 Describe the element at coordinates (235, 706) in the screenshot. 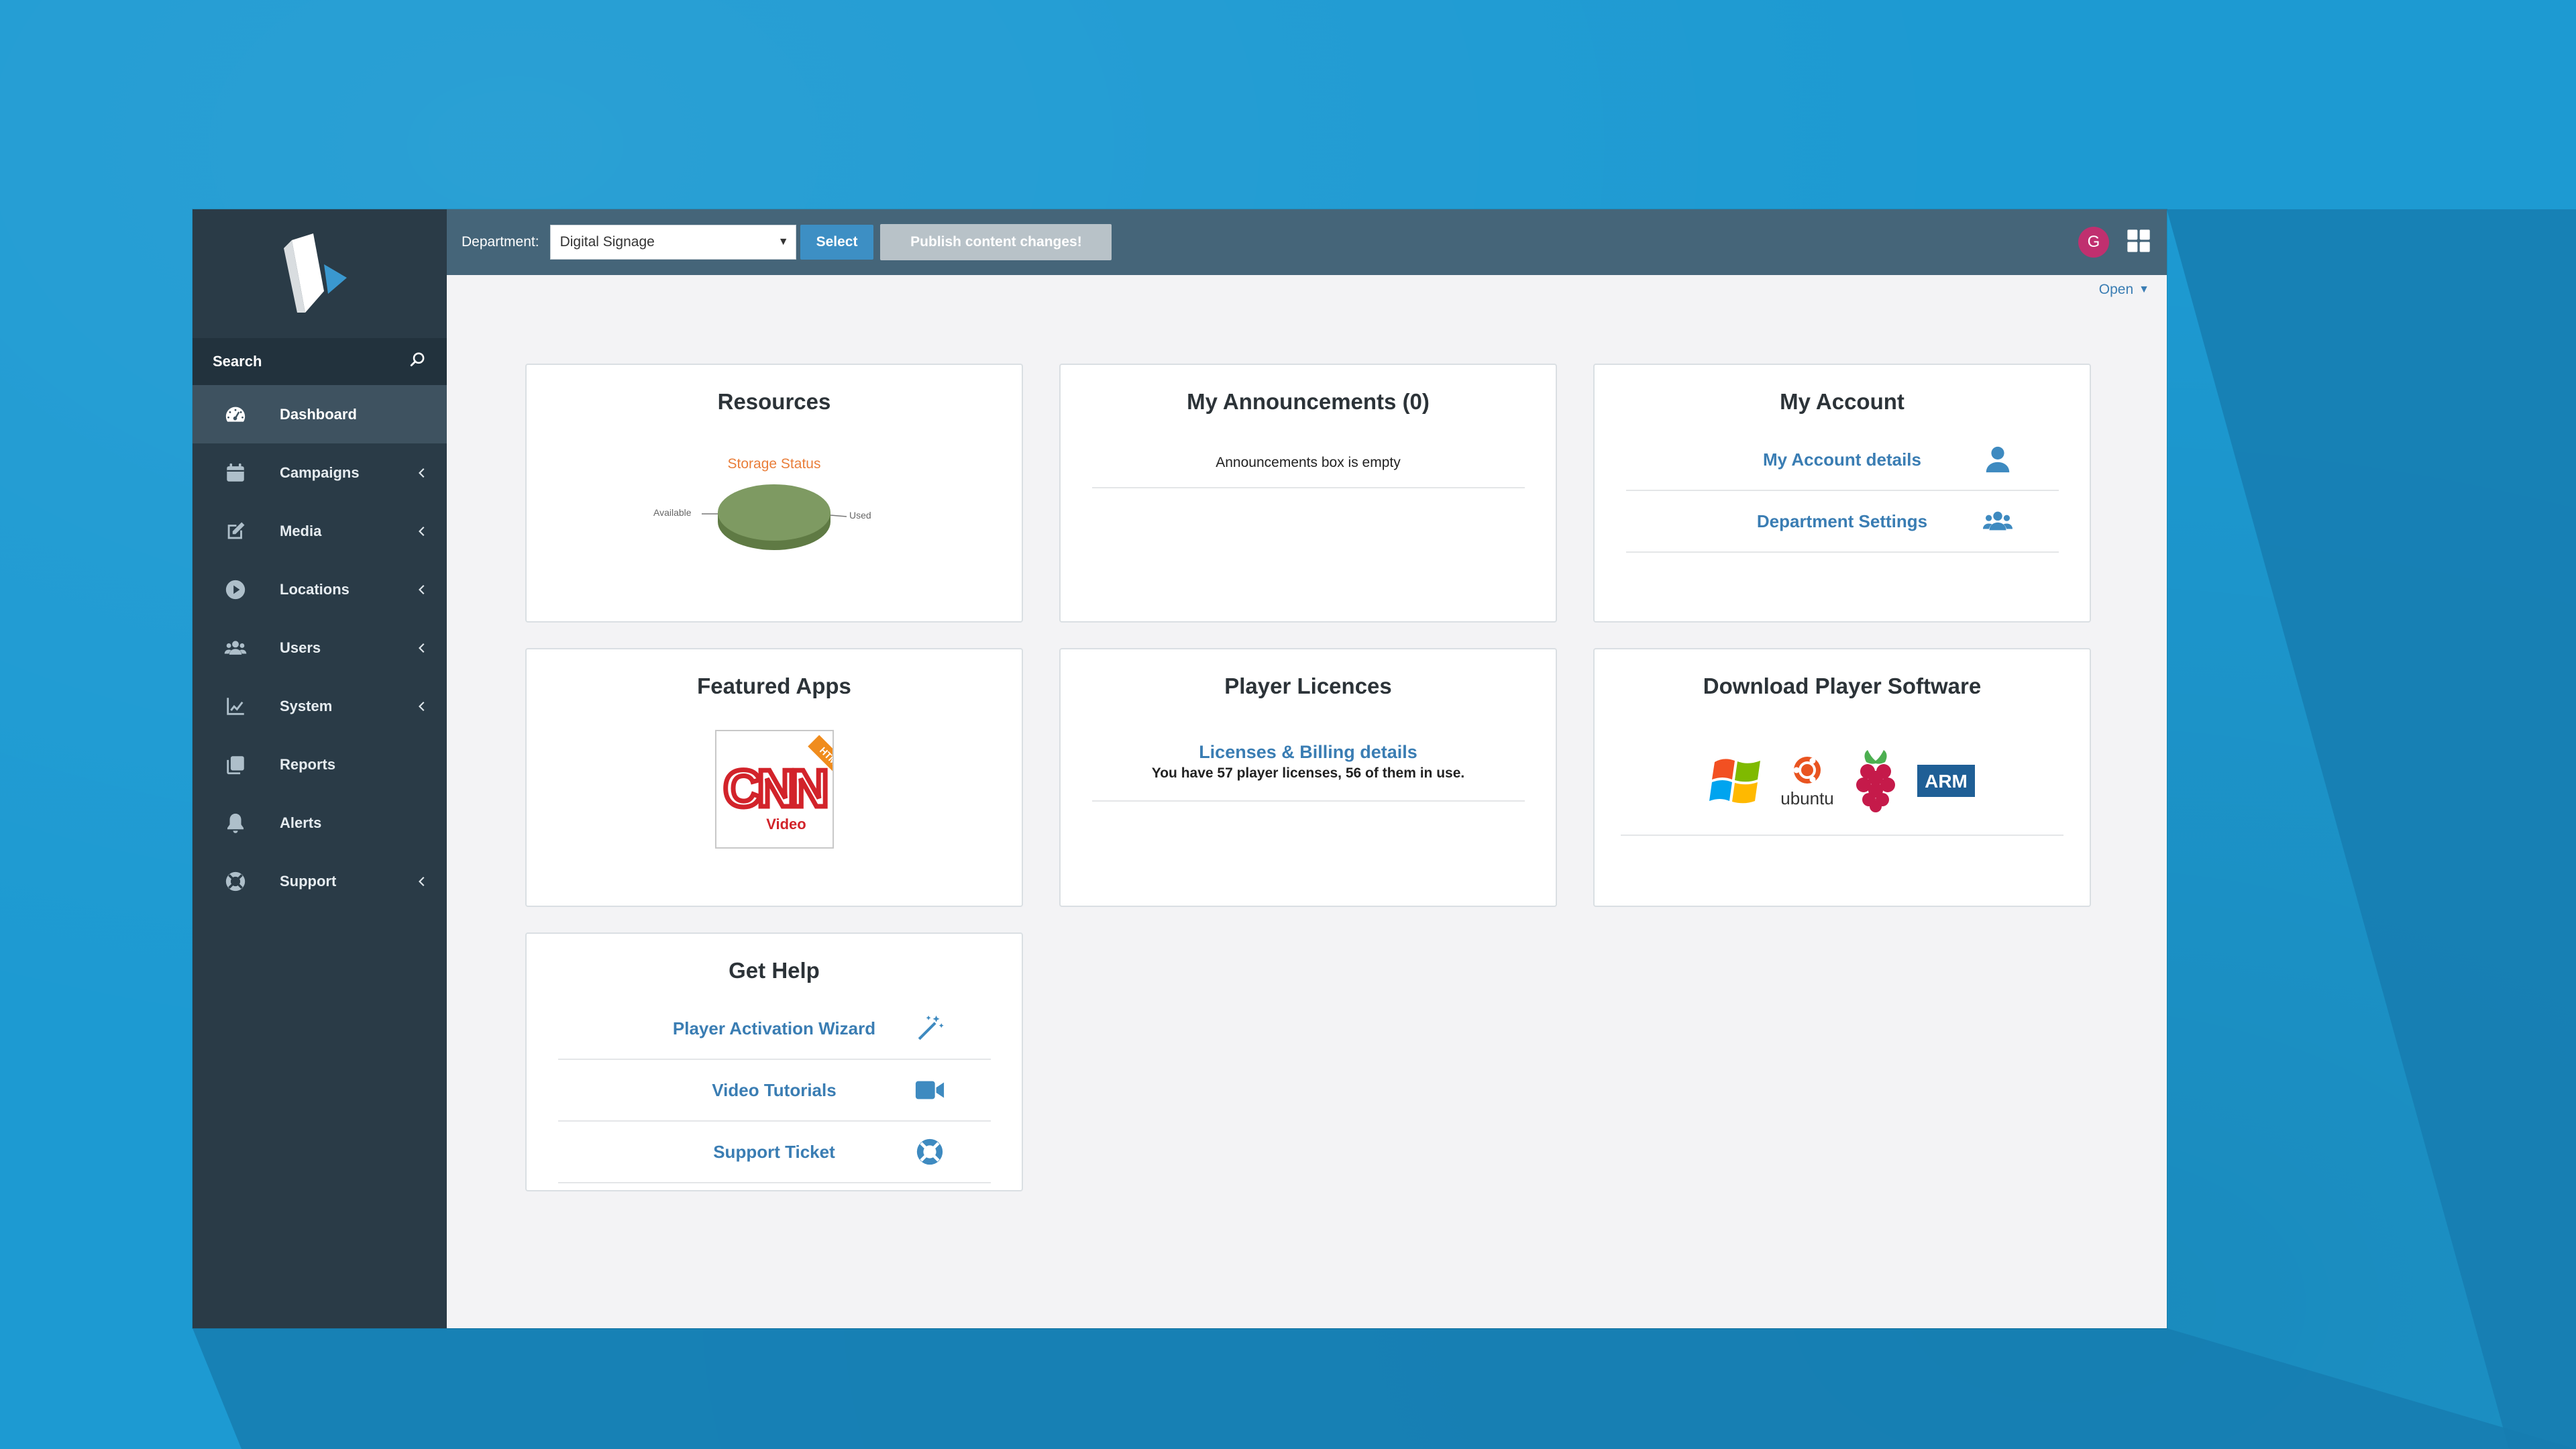

I see `chart-icon` at that location.